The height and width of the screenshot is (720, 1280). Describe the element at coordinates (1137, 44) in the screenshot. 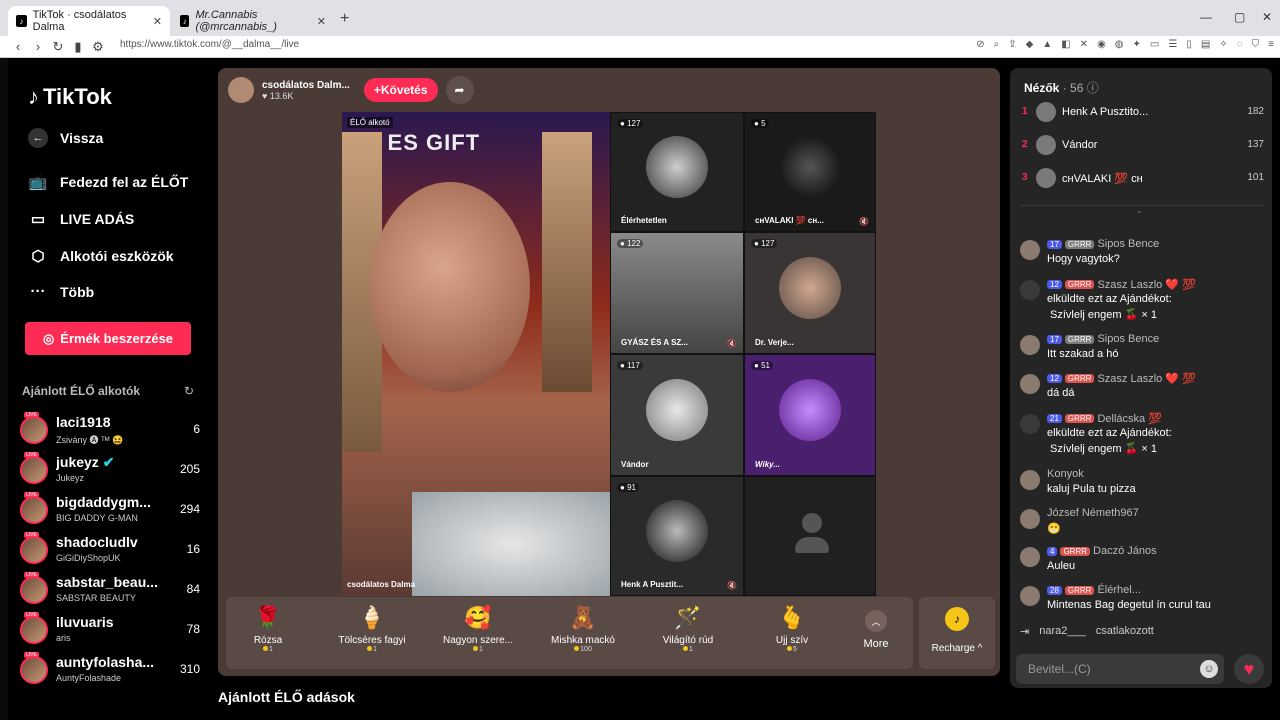

I see `puzzle-icon: ✦` at that location.